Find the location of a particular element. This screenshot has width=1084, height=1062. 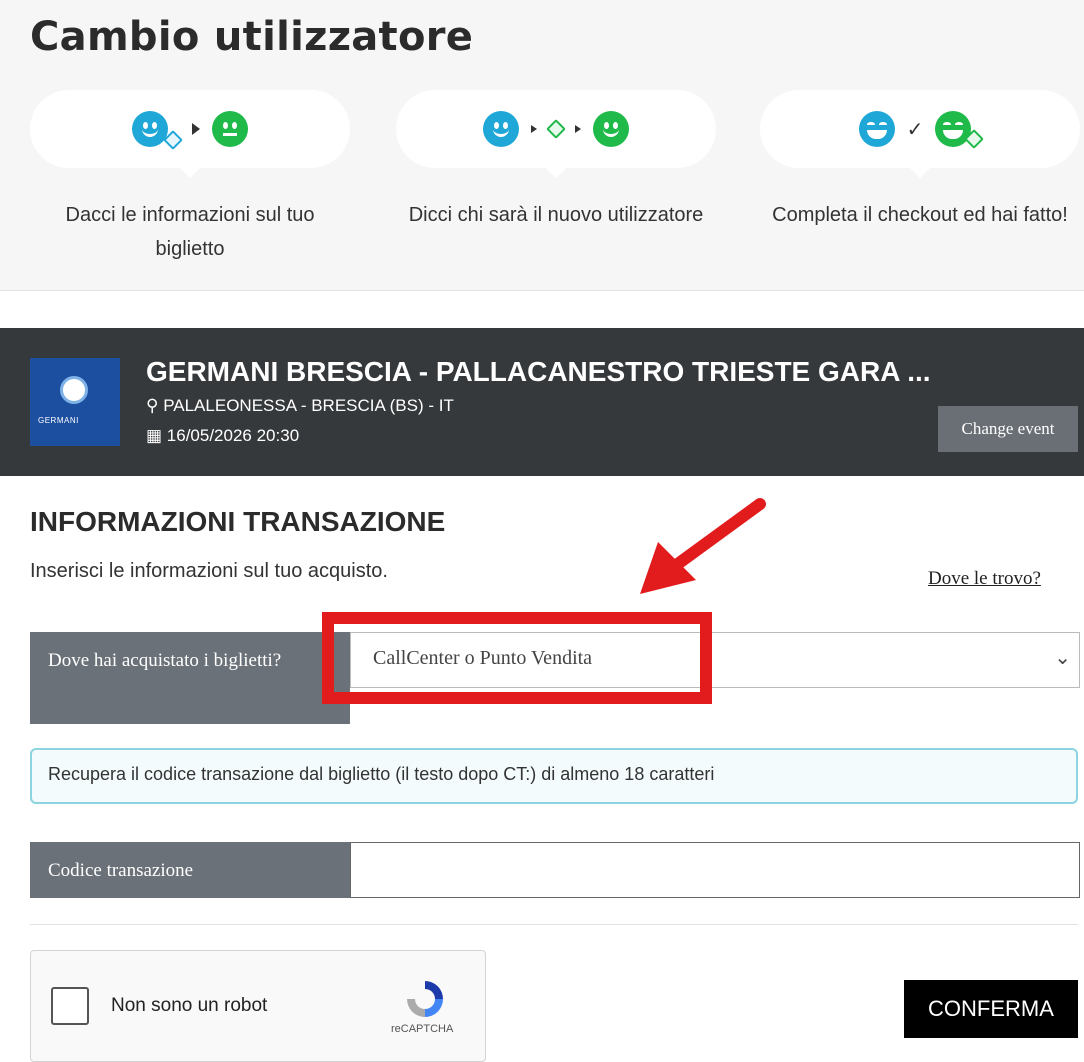

event-date: ▦ 16/05/2026 20:30 is located at coordinates (222, 436).